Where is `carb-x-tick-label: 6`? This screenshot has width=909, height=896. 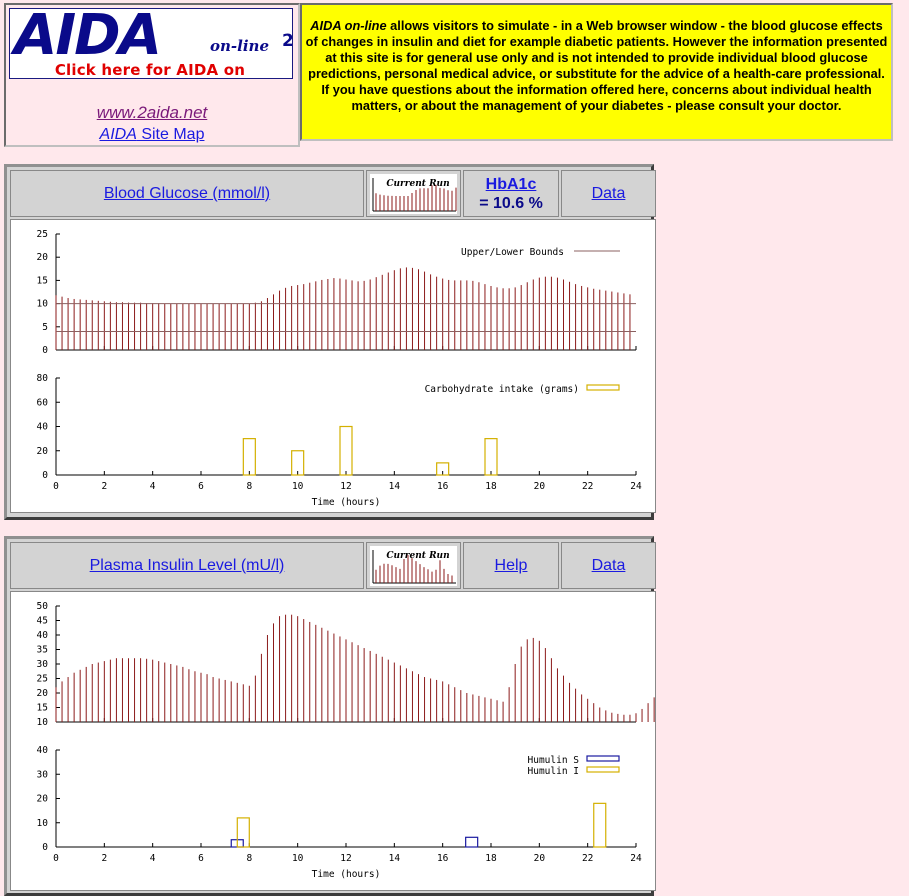
carb-x-tick-label: 6 is located at coordinates (201, 486).